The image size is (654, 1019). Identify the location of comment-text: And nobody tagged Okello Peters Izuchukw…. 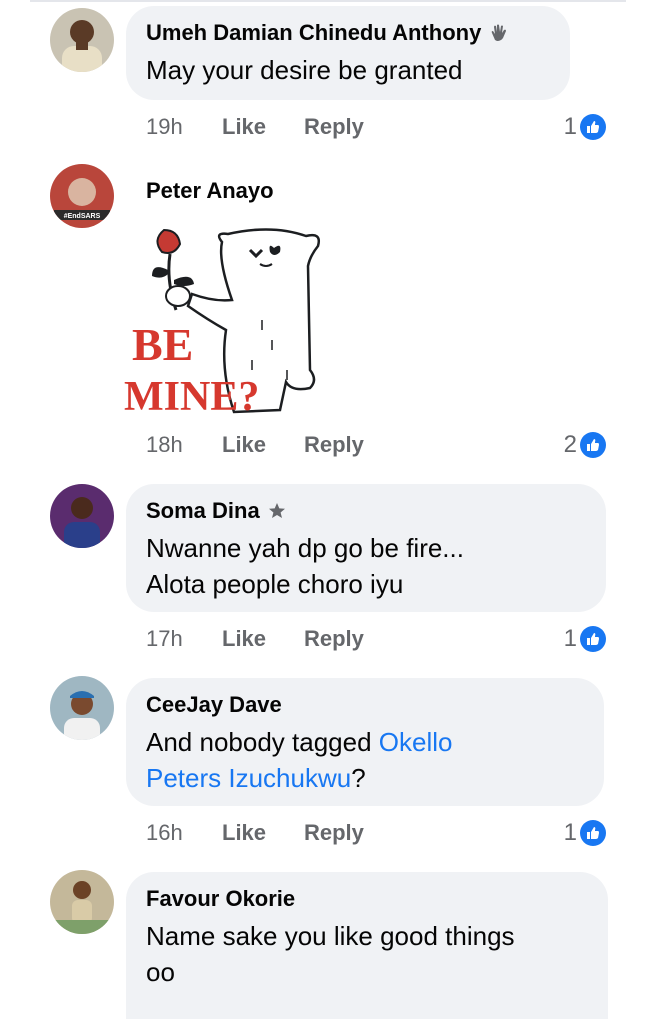
(365, 760).